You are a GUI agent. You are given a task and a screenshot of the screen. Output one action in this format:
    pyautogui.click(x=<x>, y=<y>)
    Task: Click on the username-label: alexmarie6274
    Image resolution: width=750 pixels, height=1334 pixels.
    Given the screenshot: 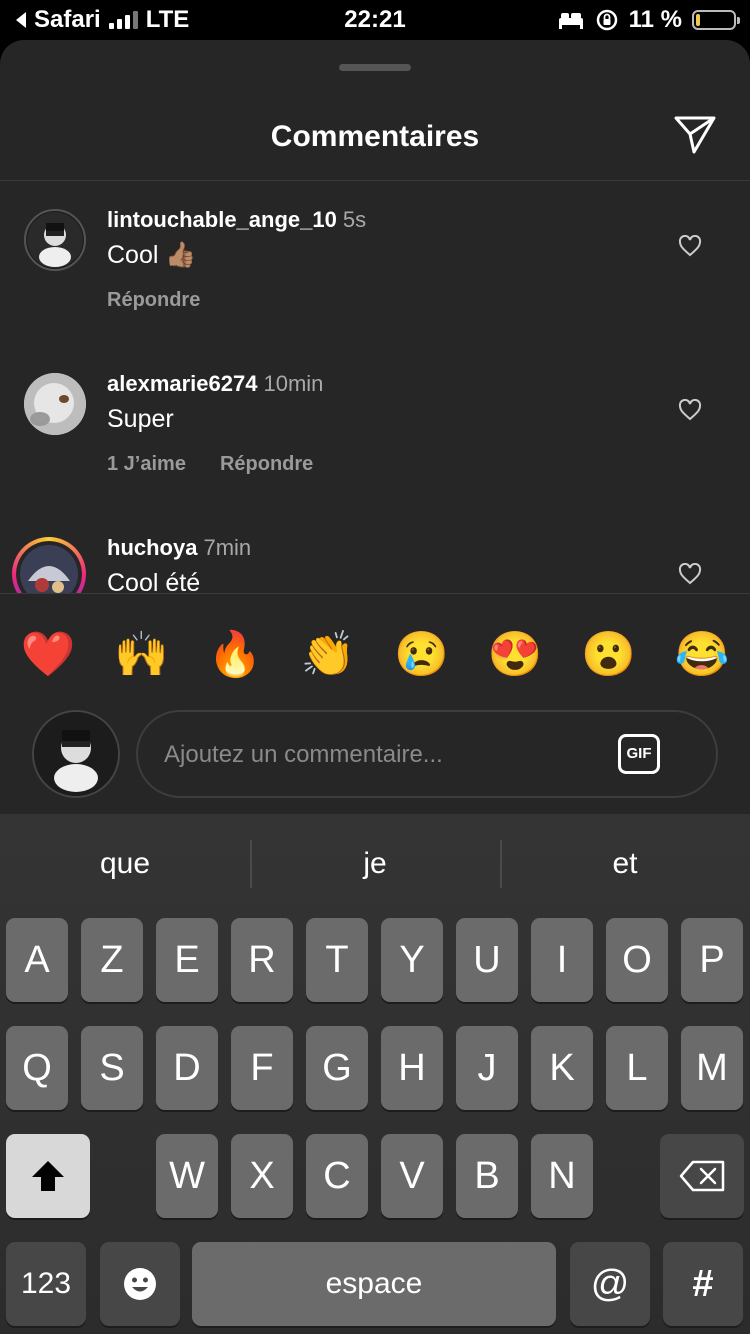 What is the action you would take?
    pyautogui.click(x=182, y=383)
    